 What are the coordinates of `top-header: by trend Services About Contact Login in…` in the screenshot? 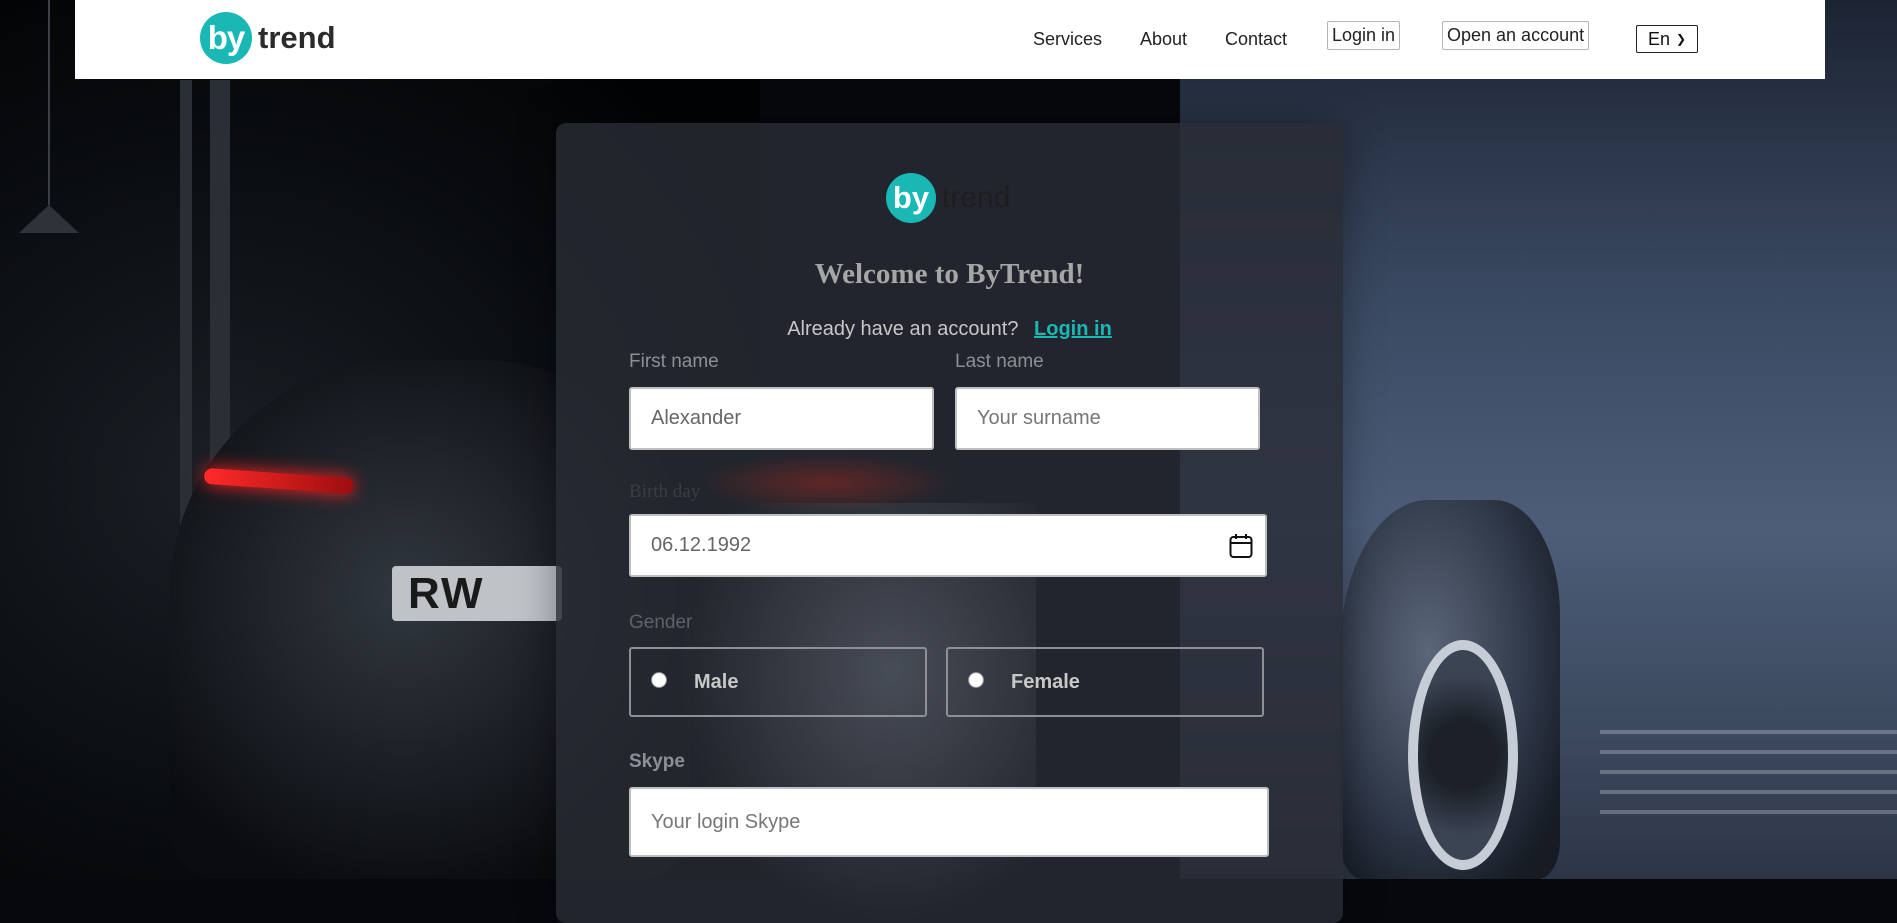 It's located at (950, 39).